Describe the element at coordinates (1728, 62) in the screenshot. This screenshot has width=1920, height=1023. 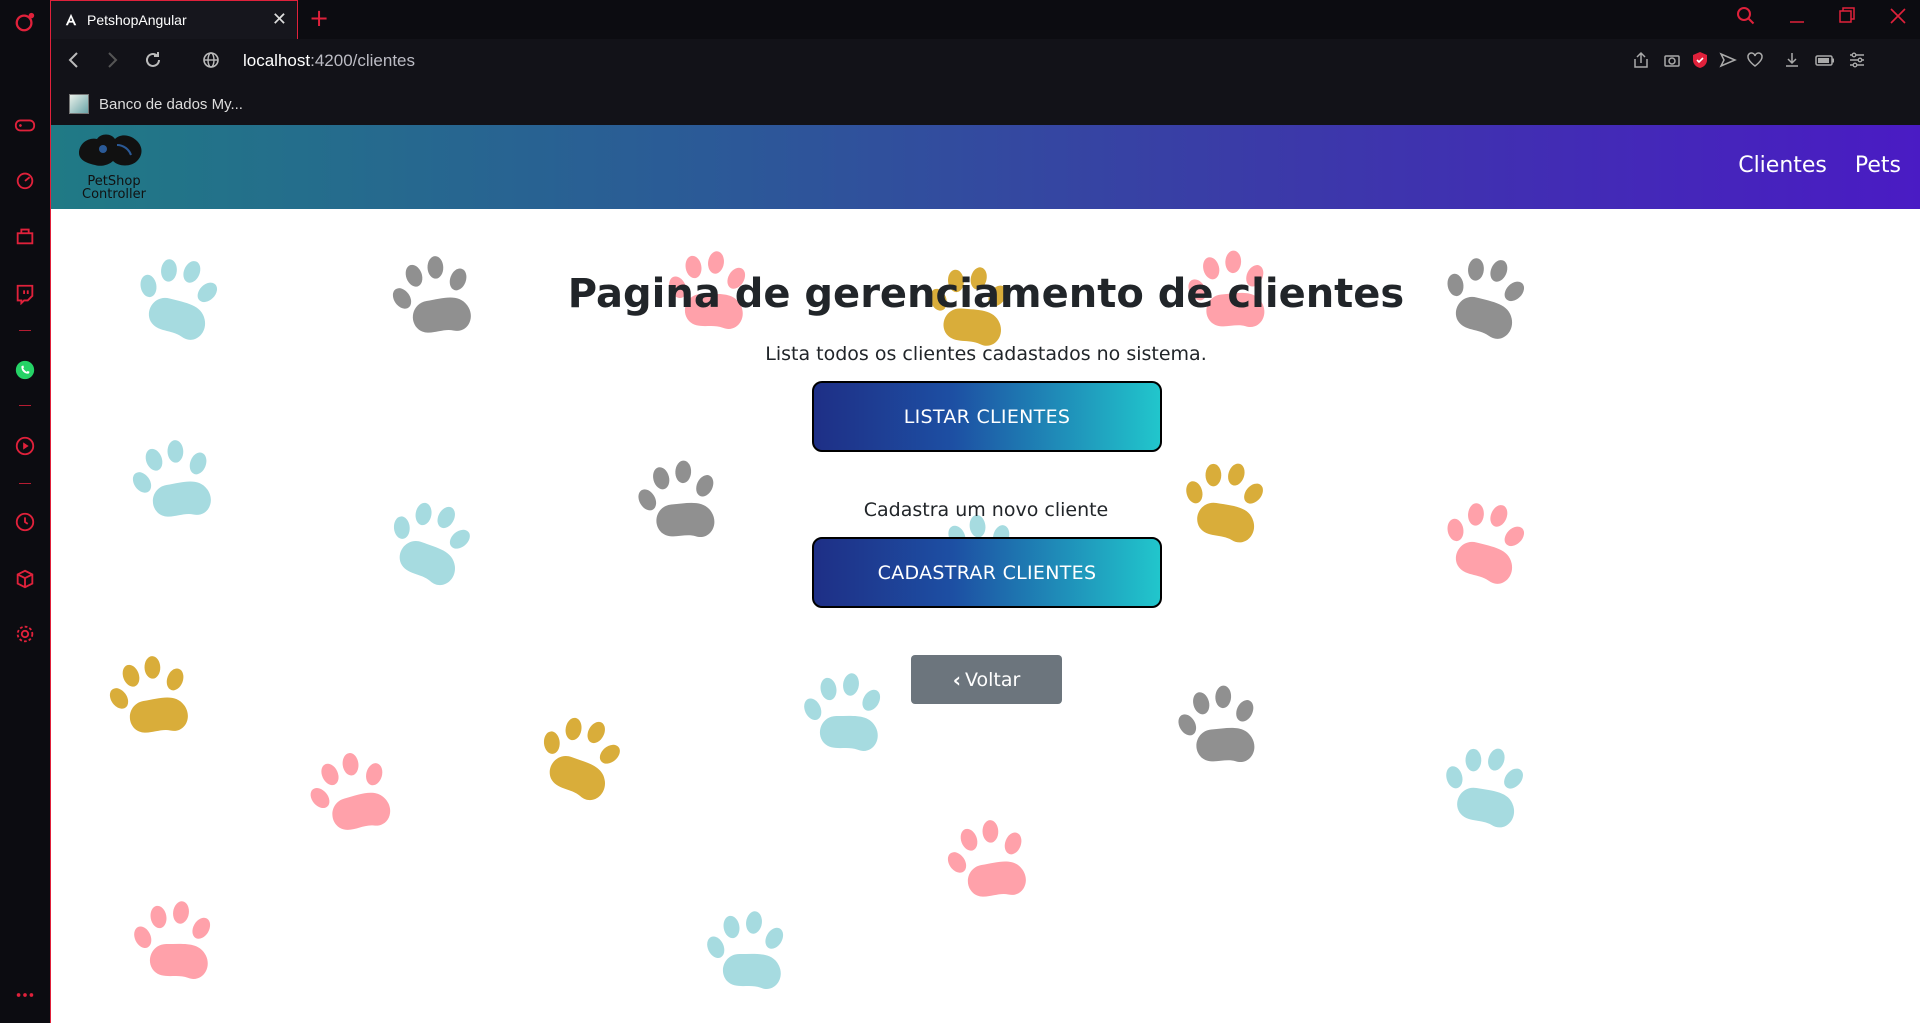
I see `send-icon` at that location.